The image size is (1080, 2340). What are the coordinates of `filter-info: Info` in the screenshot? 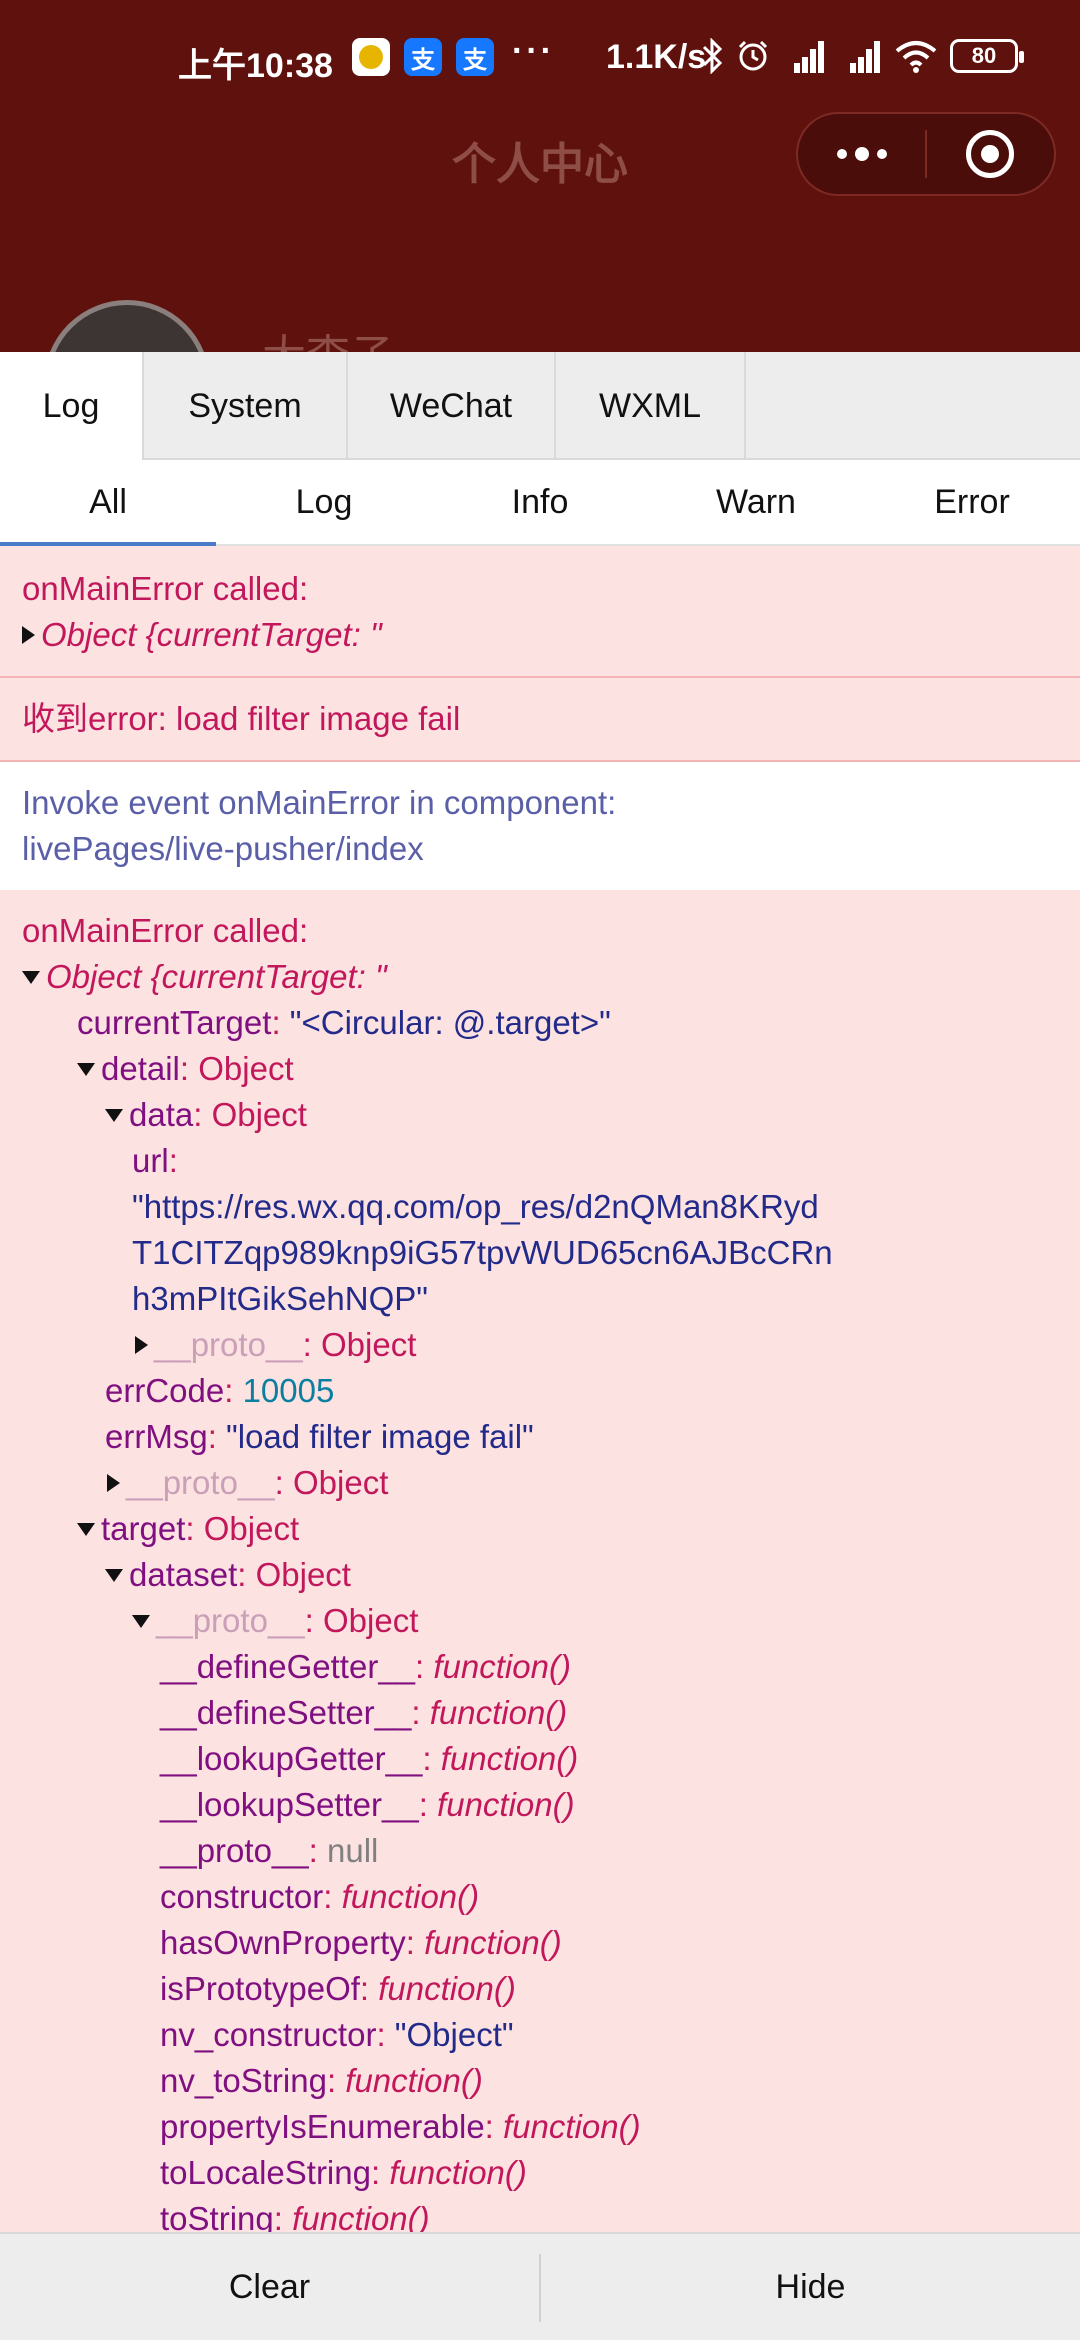 It's located at (540, 502).